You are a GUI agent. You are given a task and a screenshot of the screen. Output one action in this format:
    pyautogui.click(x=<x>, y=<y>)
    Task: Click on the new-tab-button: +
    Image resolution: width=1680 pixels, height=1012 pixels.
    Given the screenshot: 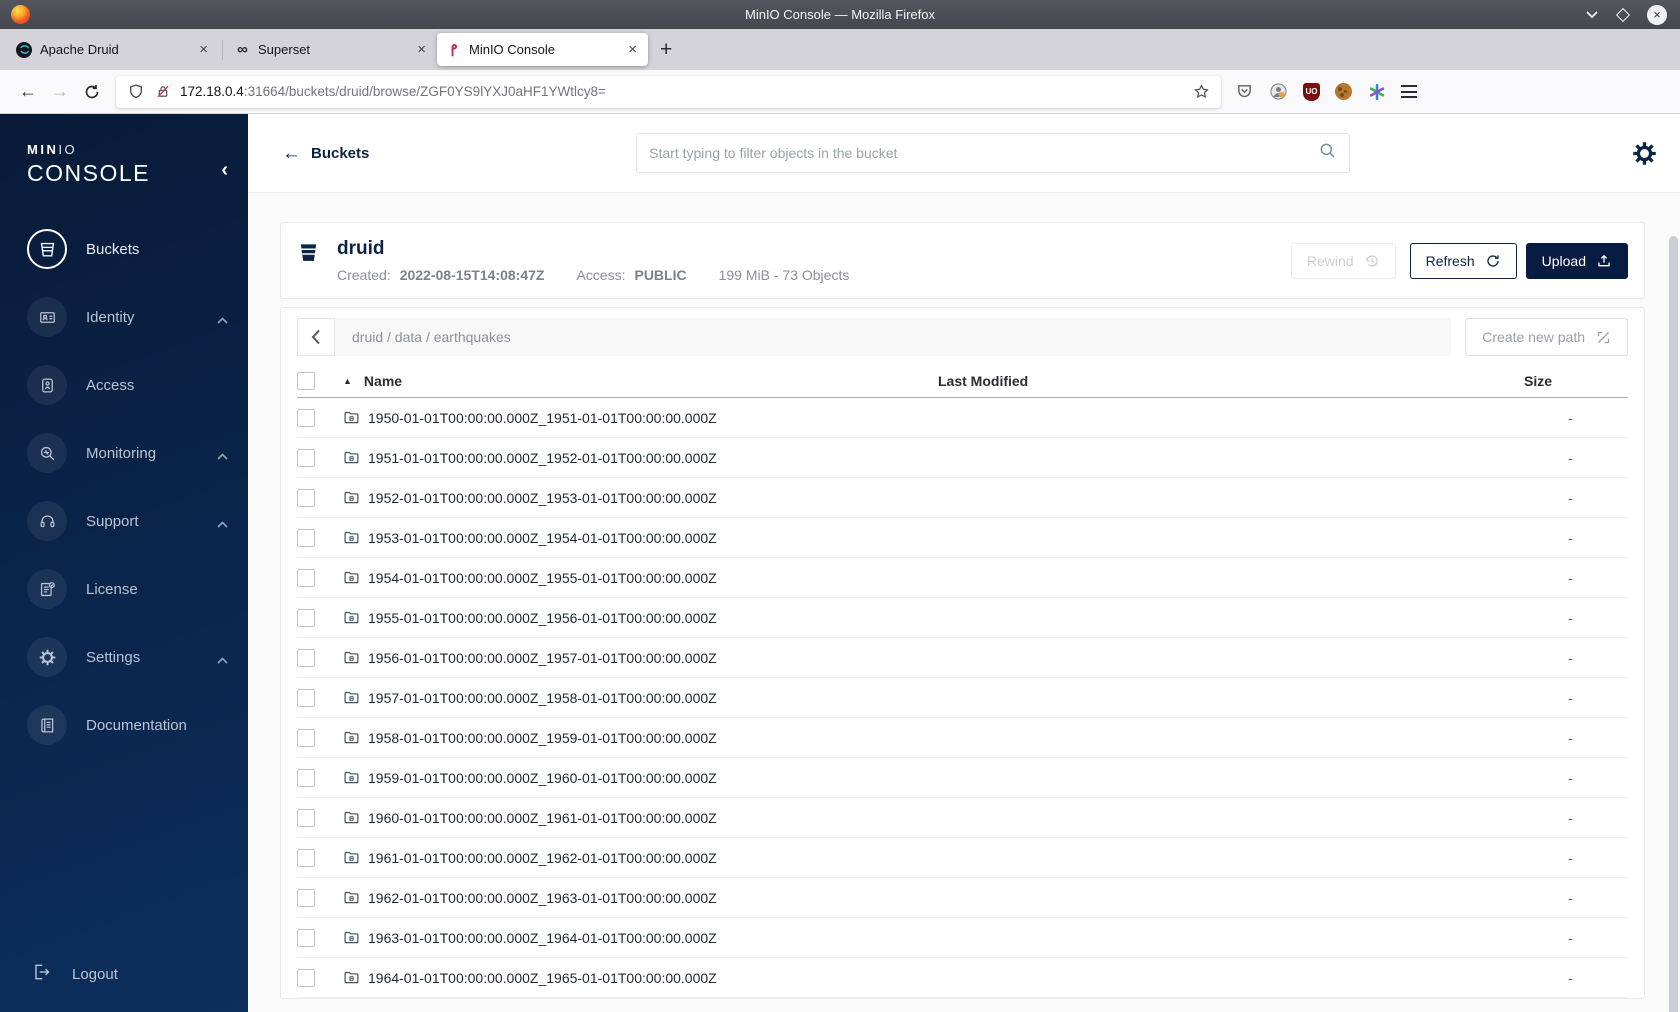 What is the action you would take?
    pyautogui.click(x=666, y=50)
    